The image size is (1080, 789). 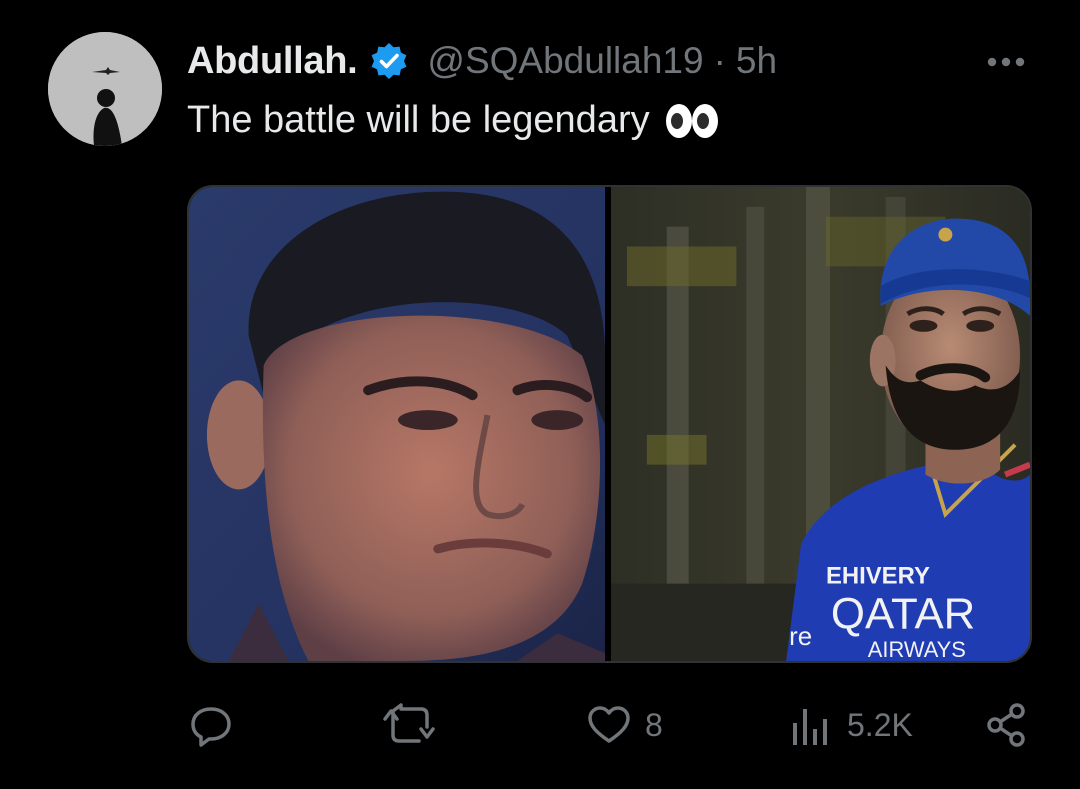 I want to click on share-button, so click(x=1007, y=725).